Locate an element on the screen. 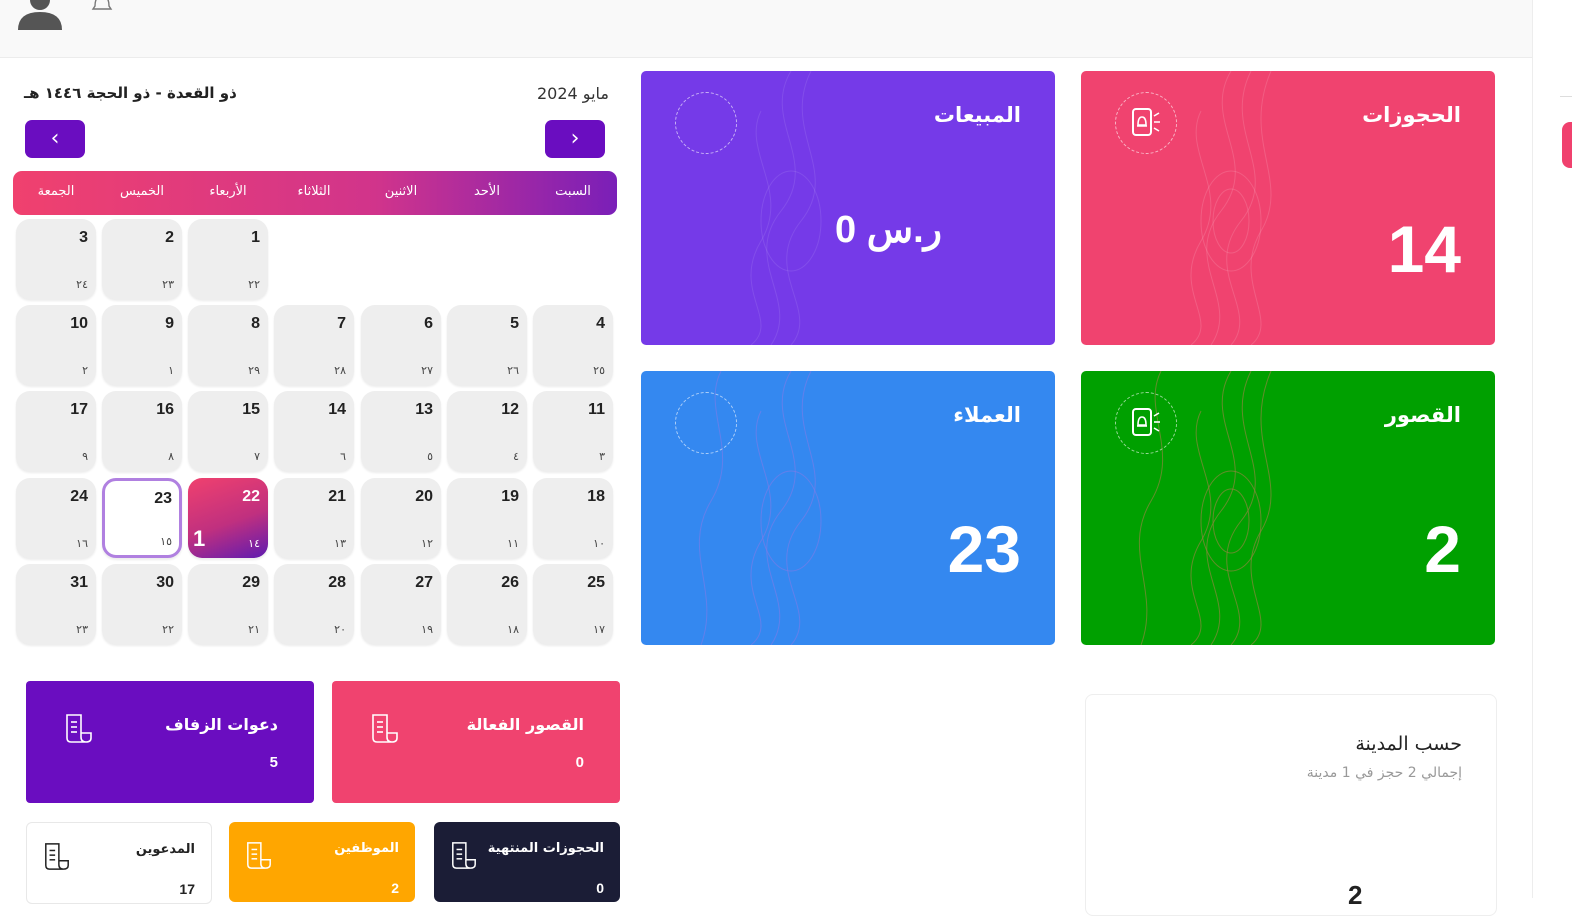 This screenshot has width=1572, height=916. prev-month-button: ‹ is located at coordinates (55, 139).